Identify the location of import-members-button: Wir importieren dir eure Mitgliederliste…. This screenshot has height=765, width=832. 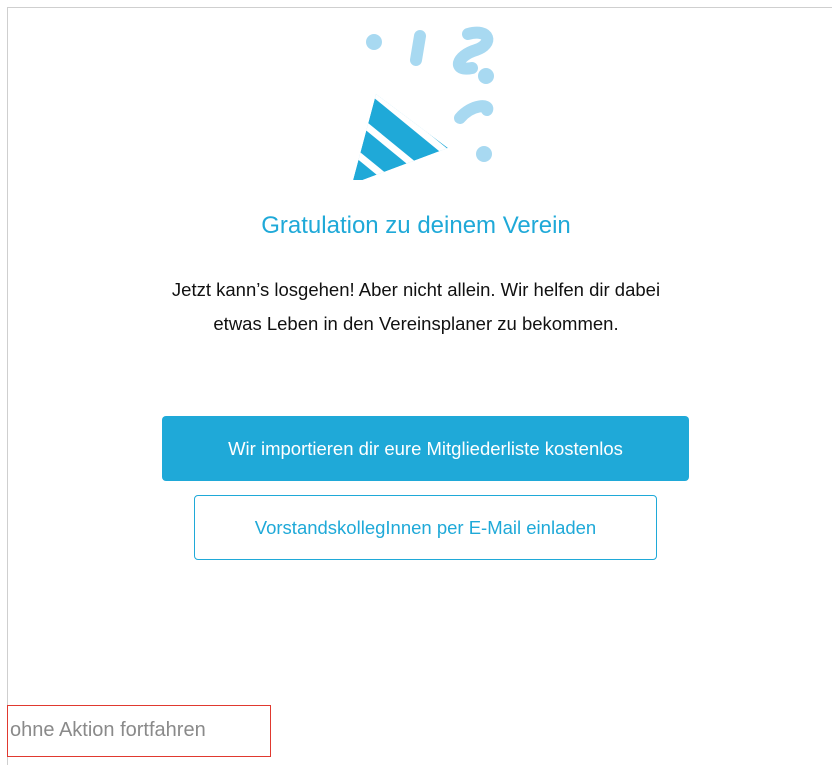
(425, 448).